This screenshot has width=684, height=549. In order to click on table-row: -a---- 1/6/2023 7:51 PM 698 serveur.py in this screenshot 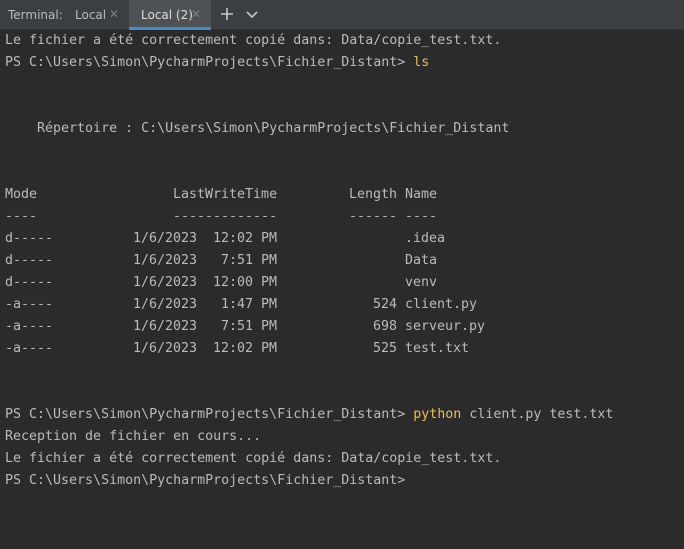, I will do `click(340, 327)`.